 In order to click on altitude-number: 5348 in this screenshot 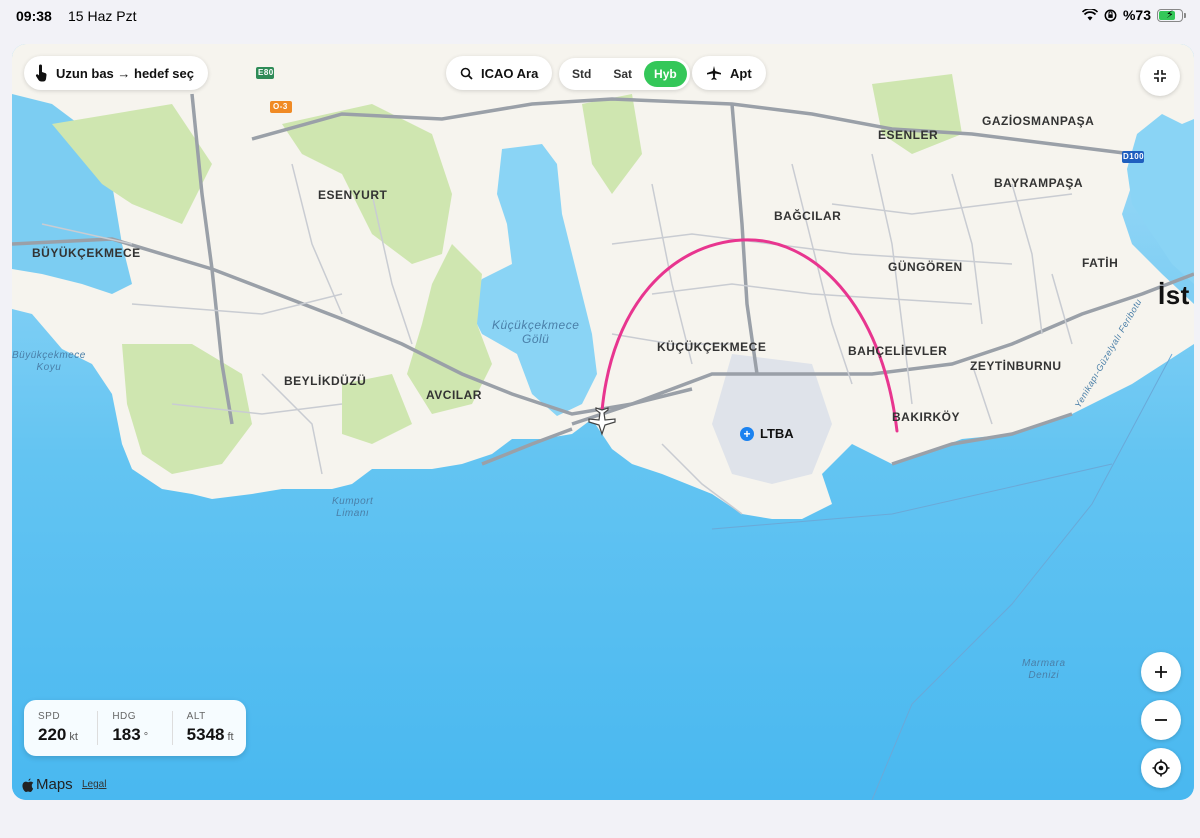, I will do `click(205, 734)`.